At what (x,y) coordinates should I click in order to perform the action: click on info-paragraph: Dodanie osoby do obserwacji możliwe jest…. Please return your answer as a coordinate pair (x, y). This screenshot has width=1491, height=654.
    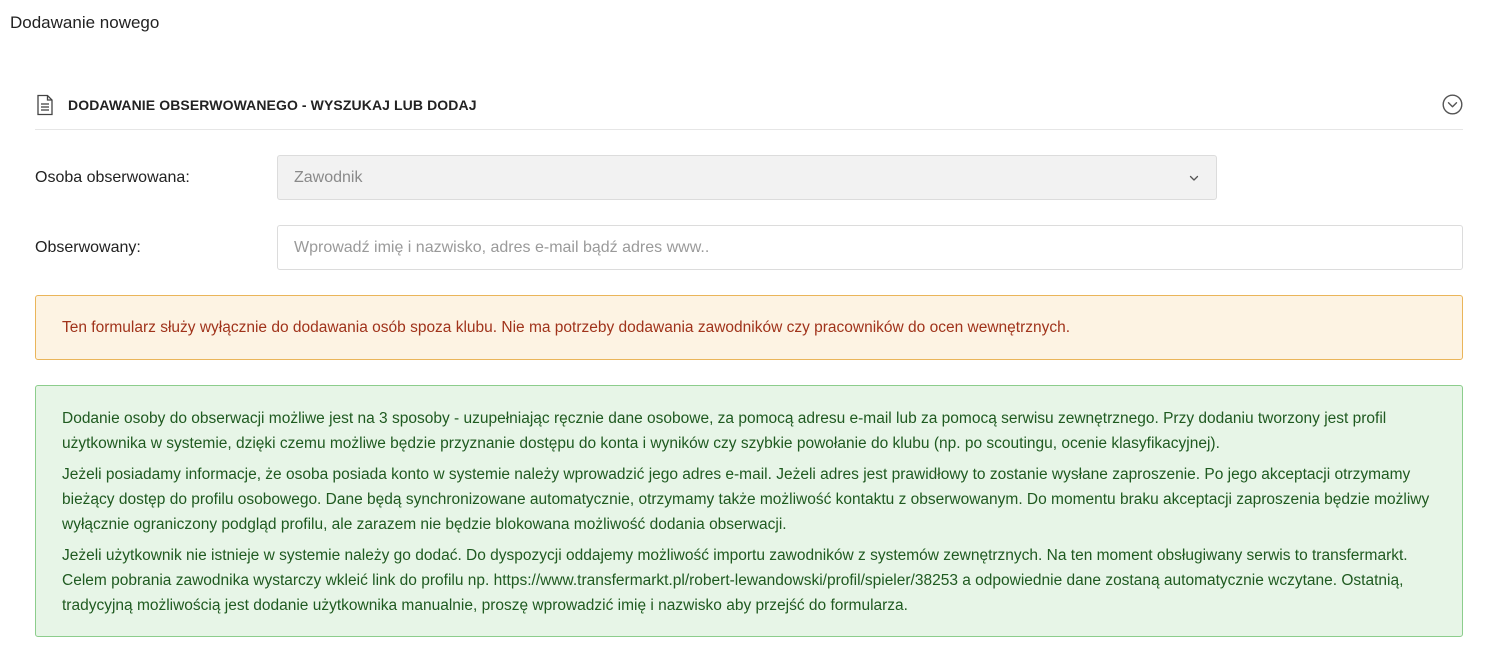
    Looking at the image, I should click on (724, 431).